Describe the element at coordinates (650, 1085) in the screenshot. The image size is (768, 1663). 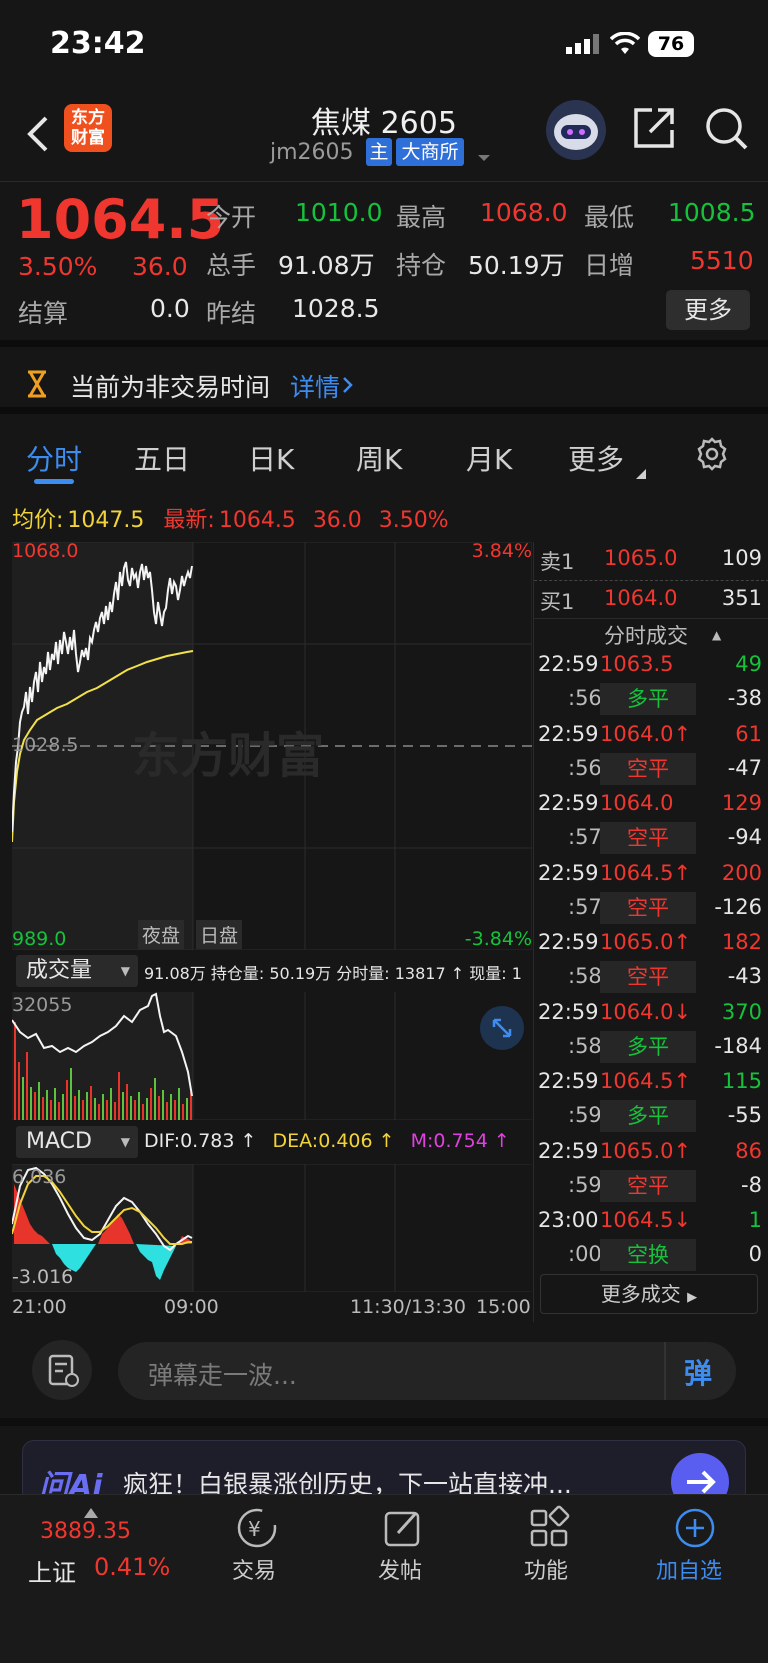
I see `trade-row: 22:59 1064.5↑ 115` at that location.